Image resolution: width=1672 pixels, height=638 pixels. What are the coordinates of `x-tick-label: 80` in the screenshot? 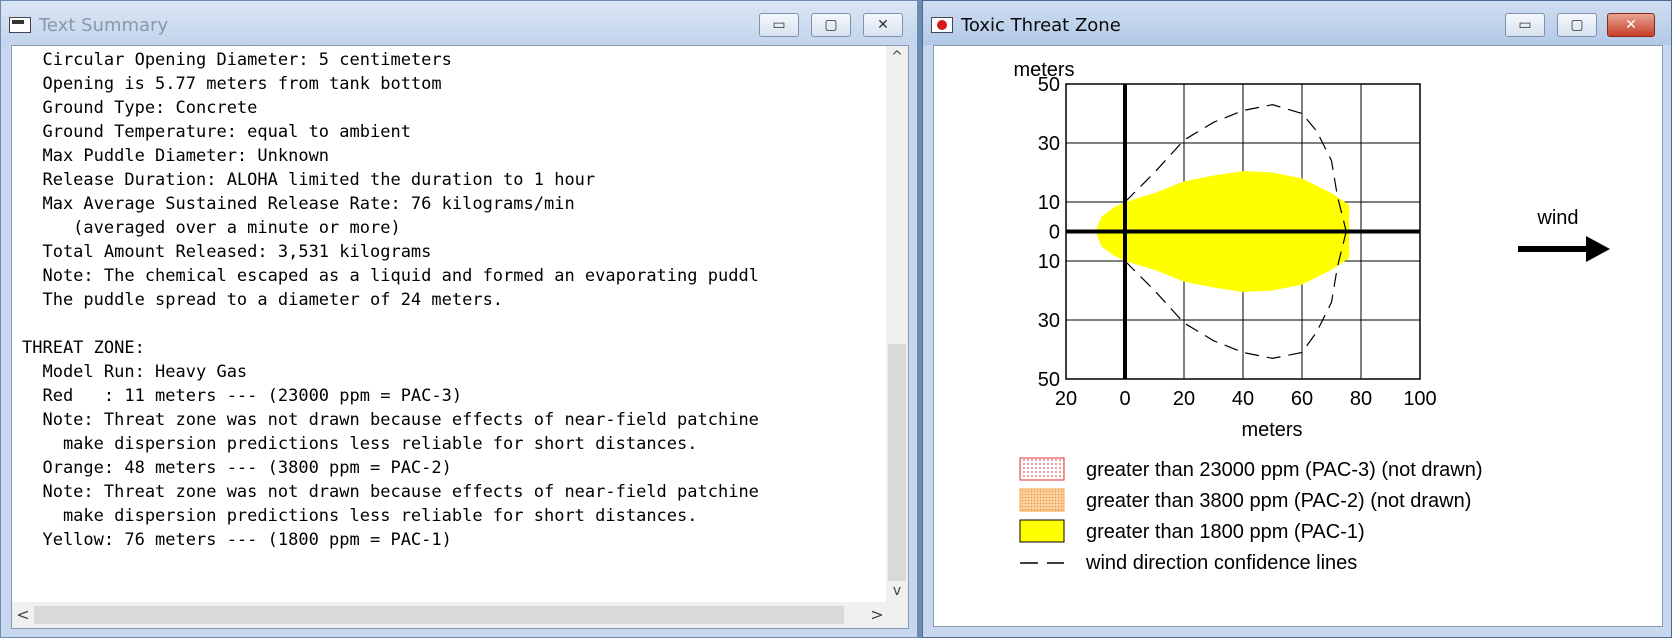 It's located at (1361, 399).